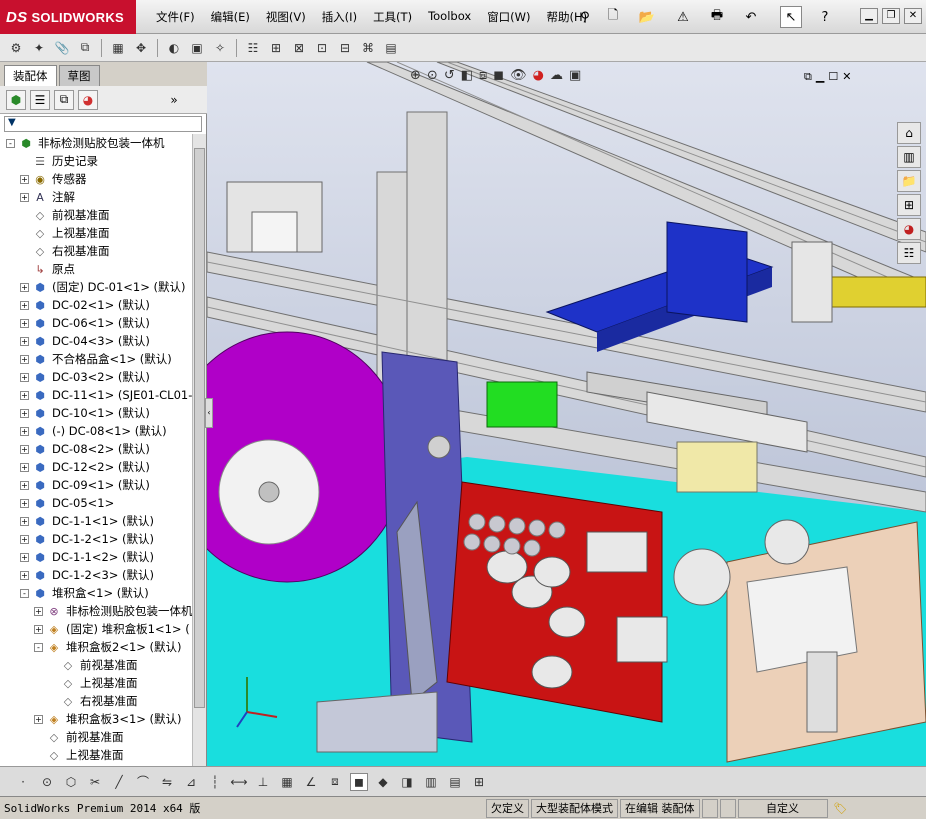  What do you see at coordinates (53, 179) in the screenshot?
I see `tree-item: + ◉ 传感器` at bounding box center [53, 179].